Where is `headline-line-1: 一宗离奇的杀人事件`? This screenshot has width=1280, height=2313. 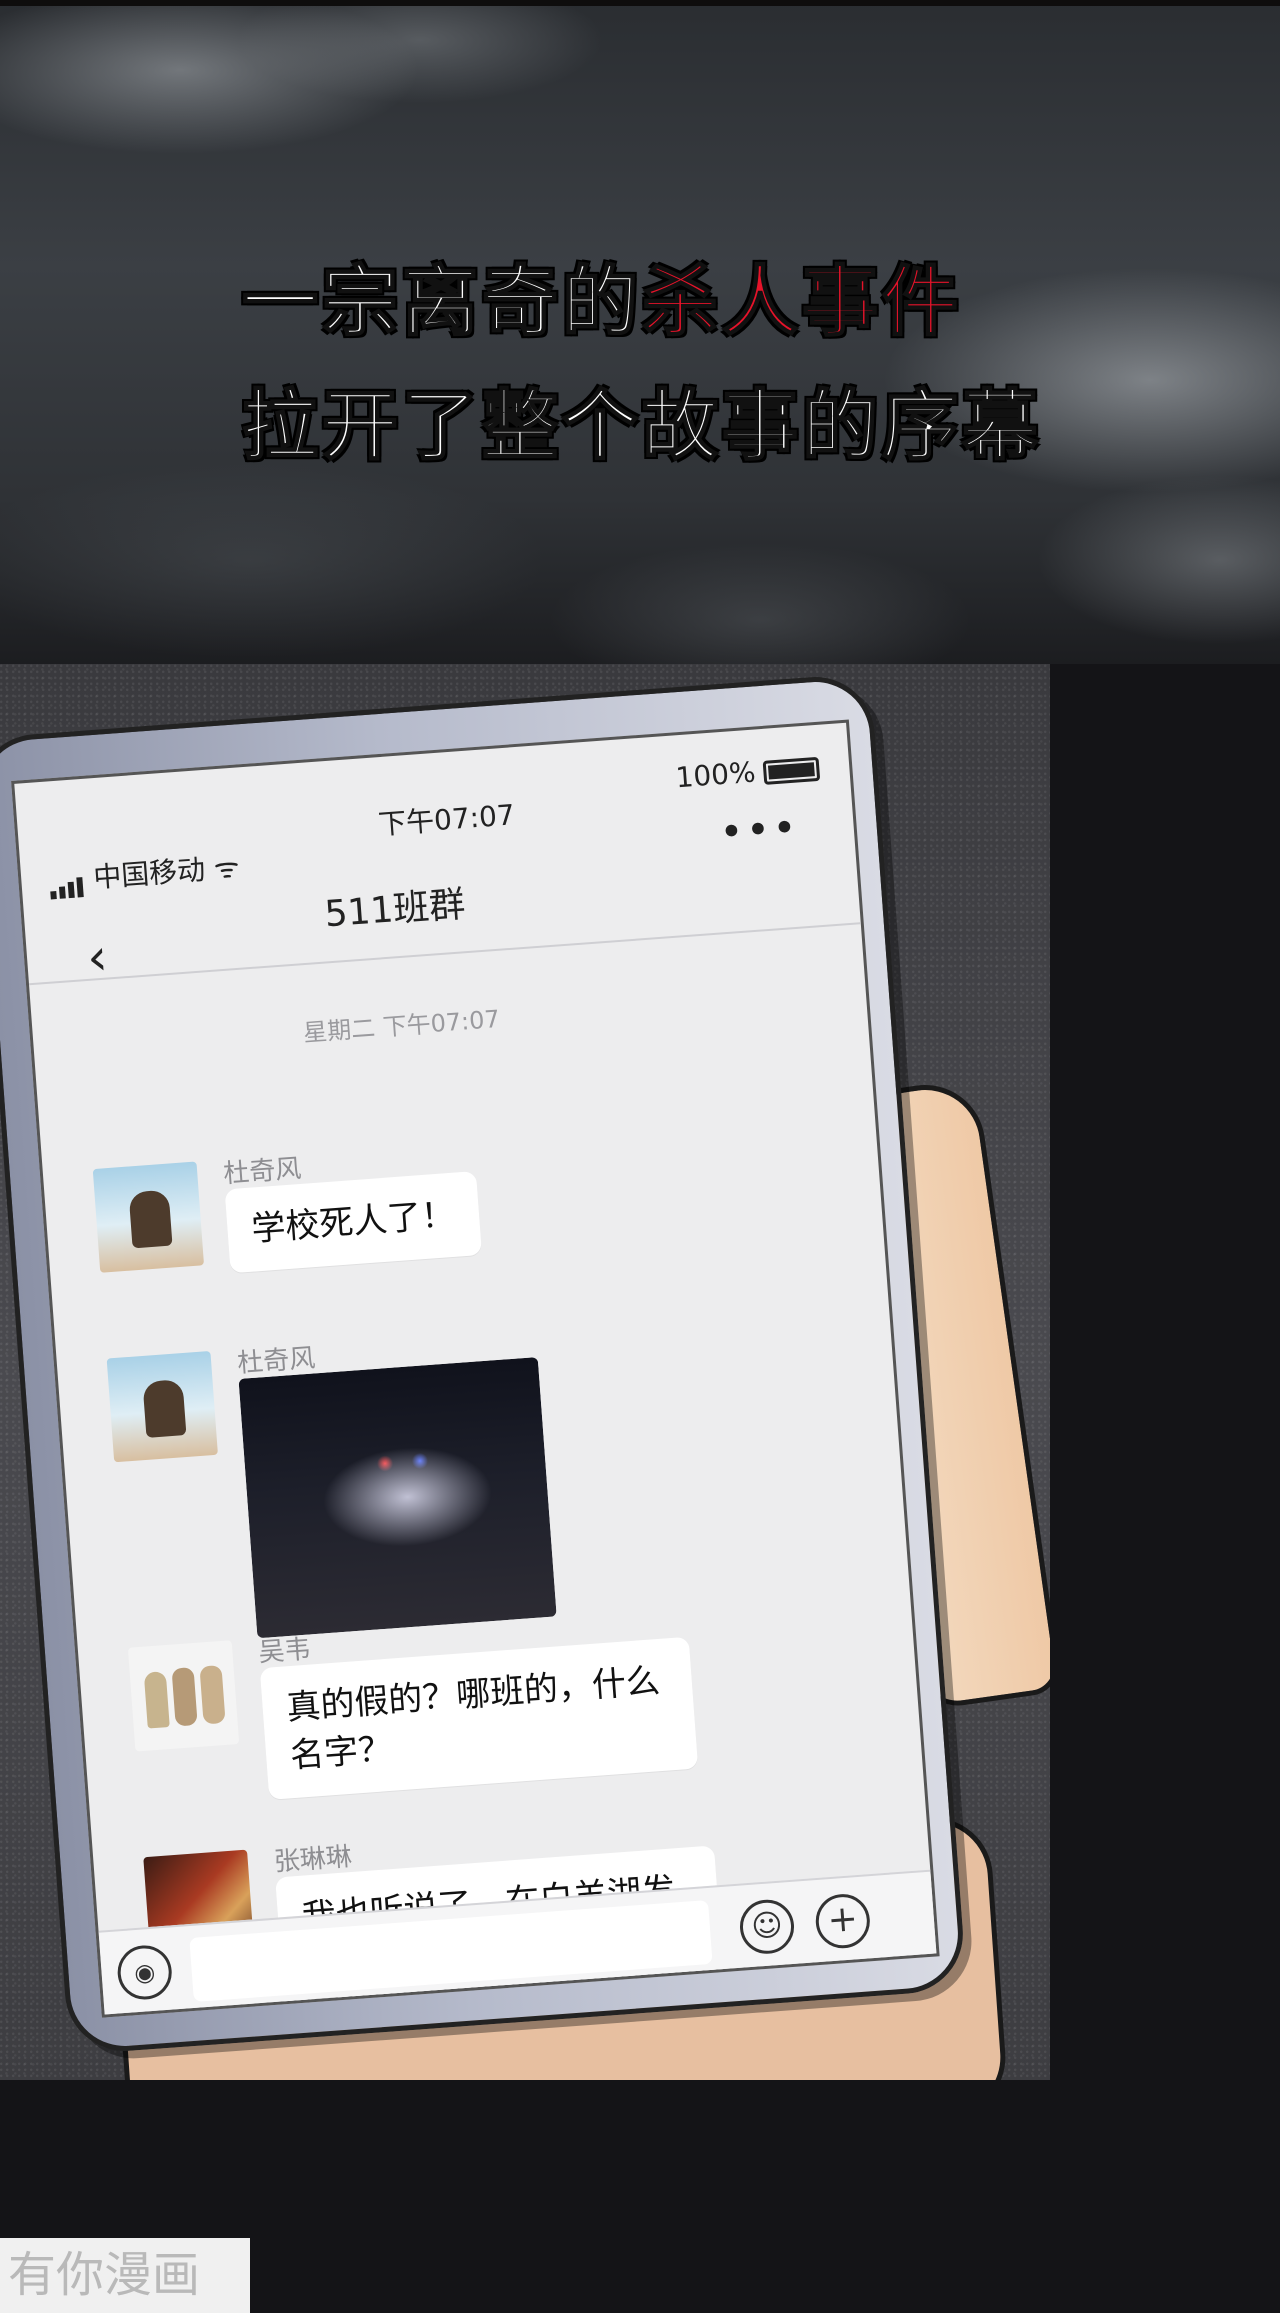 headline-line-1: 一宗离奇的杀人事件 is located at coordinates (640, 295).